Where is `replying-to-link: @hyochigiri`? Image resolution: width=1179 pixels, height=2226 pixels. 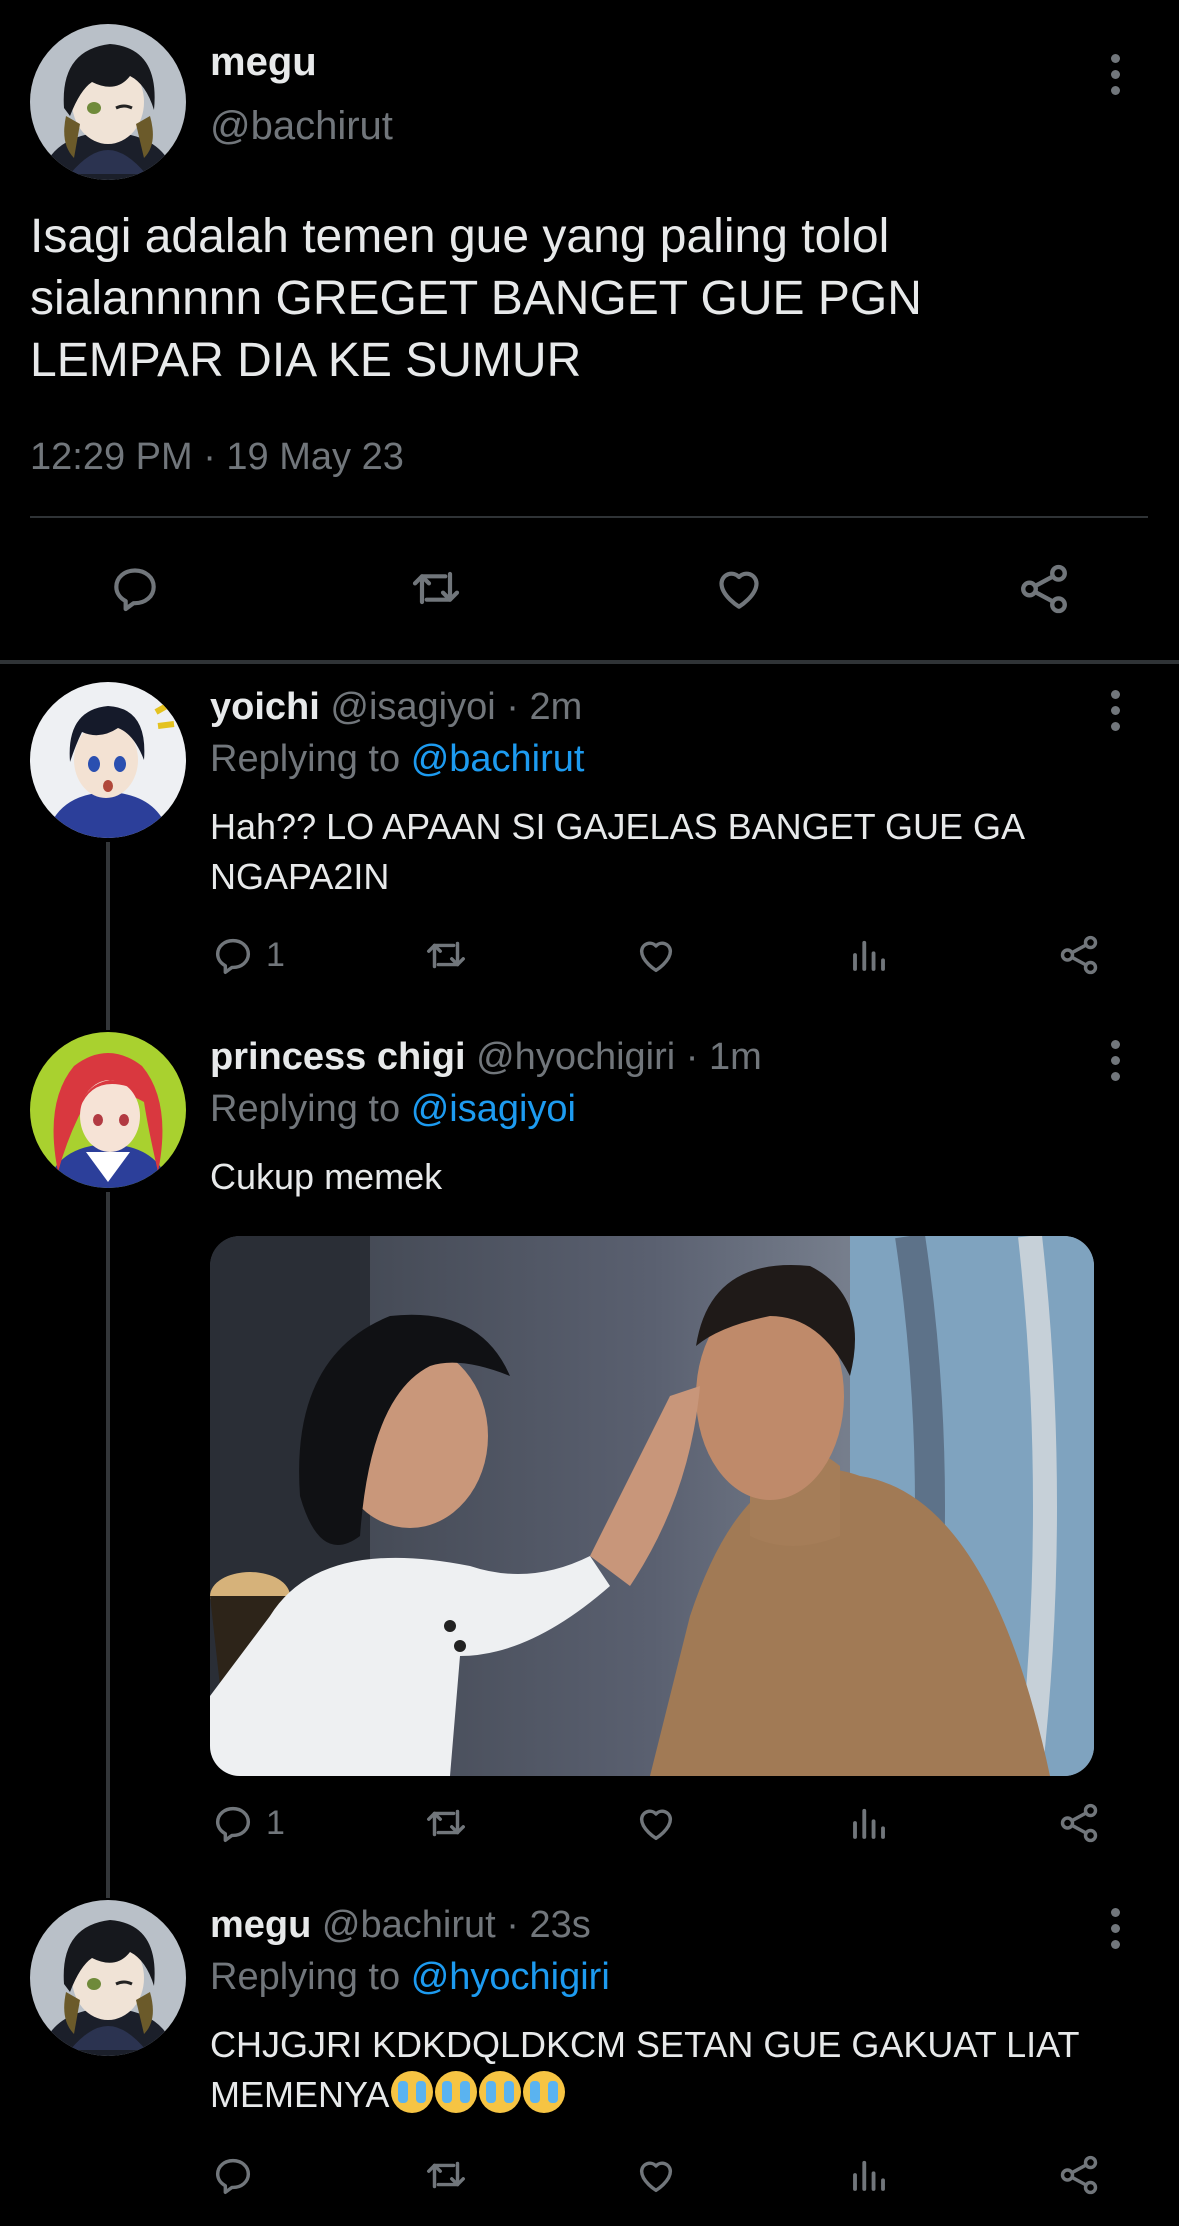
replying-to-link: @hyochigiri is located at coordinates (510, 1977).